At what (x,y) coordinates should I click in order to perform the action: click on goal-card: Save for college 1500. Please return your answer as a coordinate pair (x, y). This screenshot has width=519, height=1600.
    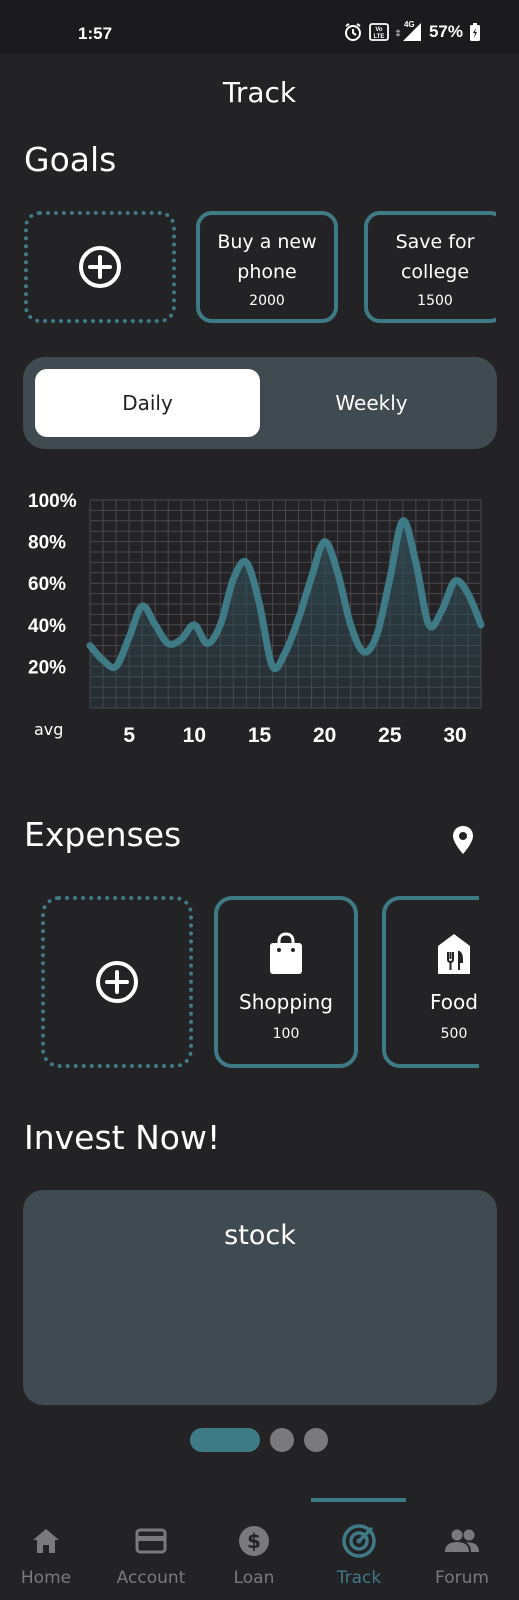
    Looking at the image, I should click on (430, 267).